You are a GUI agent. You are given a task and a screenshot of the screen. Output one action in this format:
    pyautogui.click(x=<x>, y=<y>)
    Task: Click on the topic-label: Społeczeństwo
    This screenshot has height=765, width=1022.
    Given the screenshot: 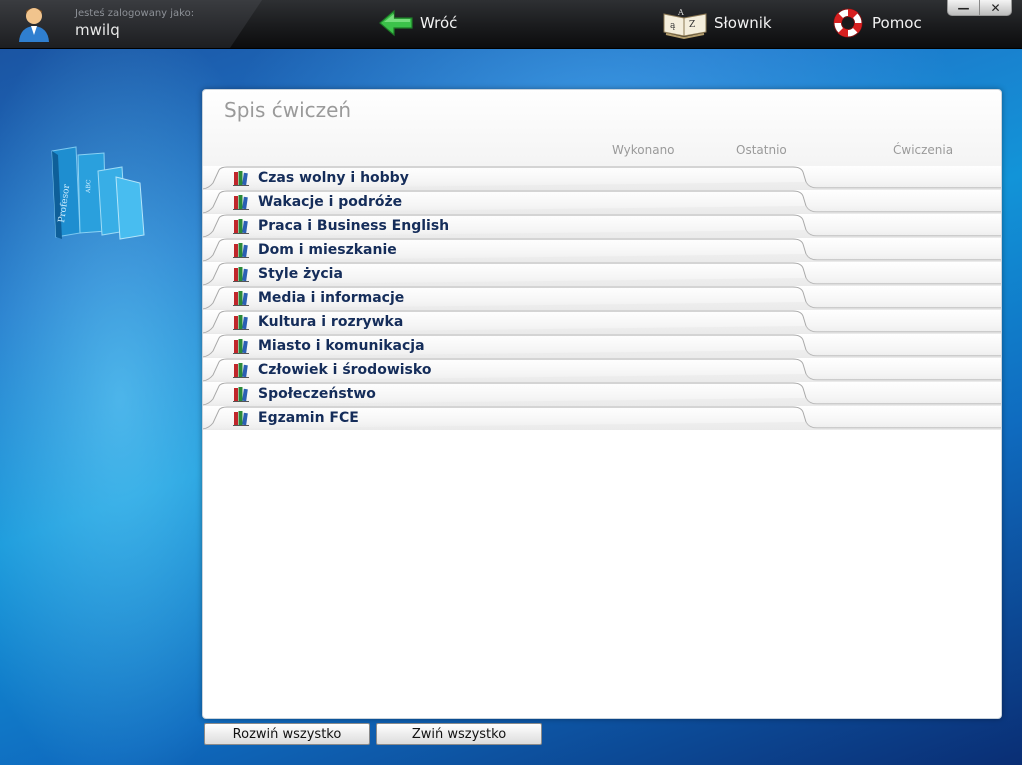 What is the action you would take?
    pyautogui.click(x=317, y=394)
    